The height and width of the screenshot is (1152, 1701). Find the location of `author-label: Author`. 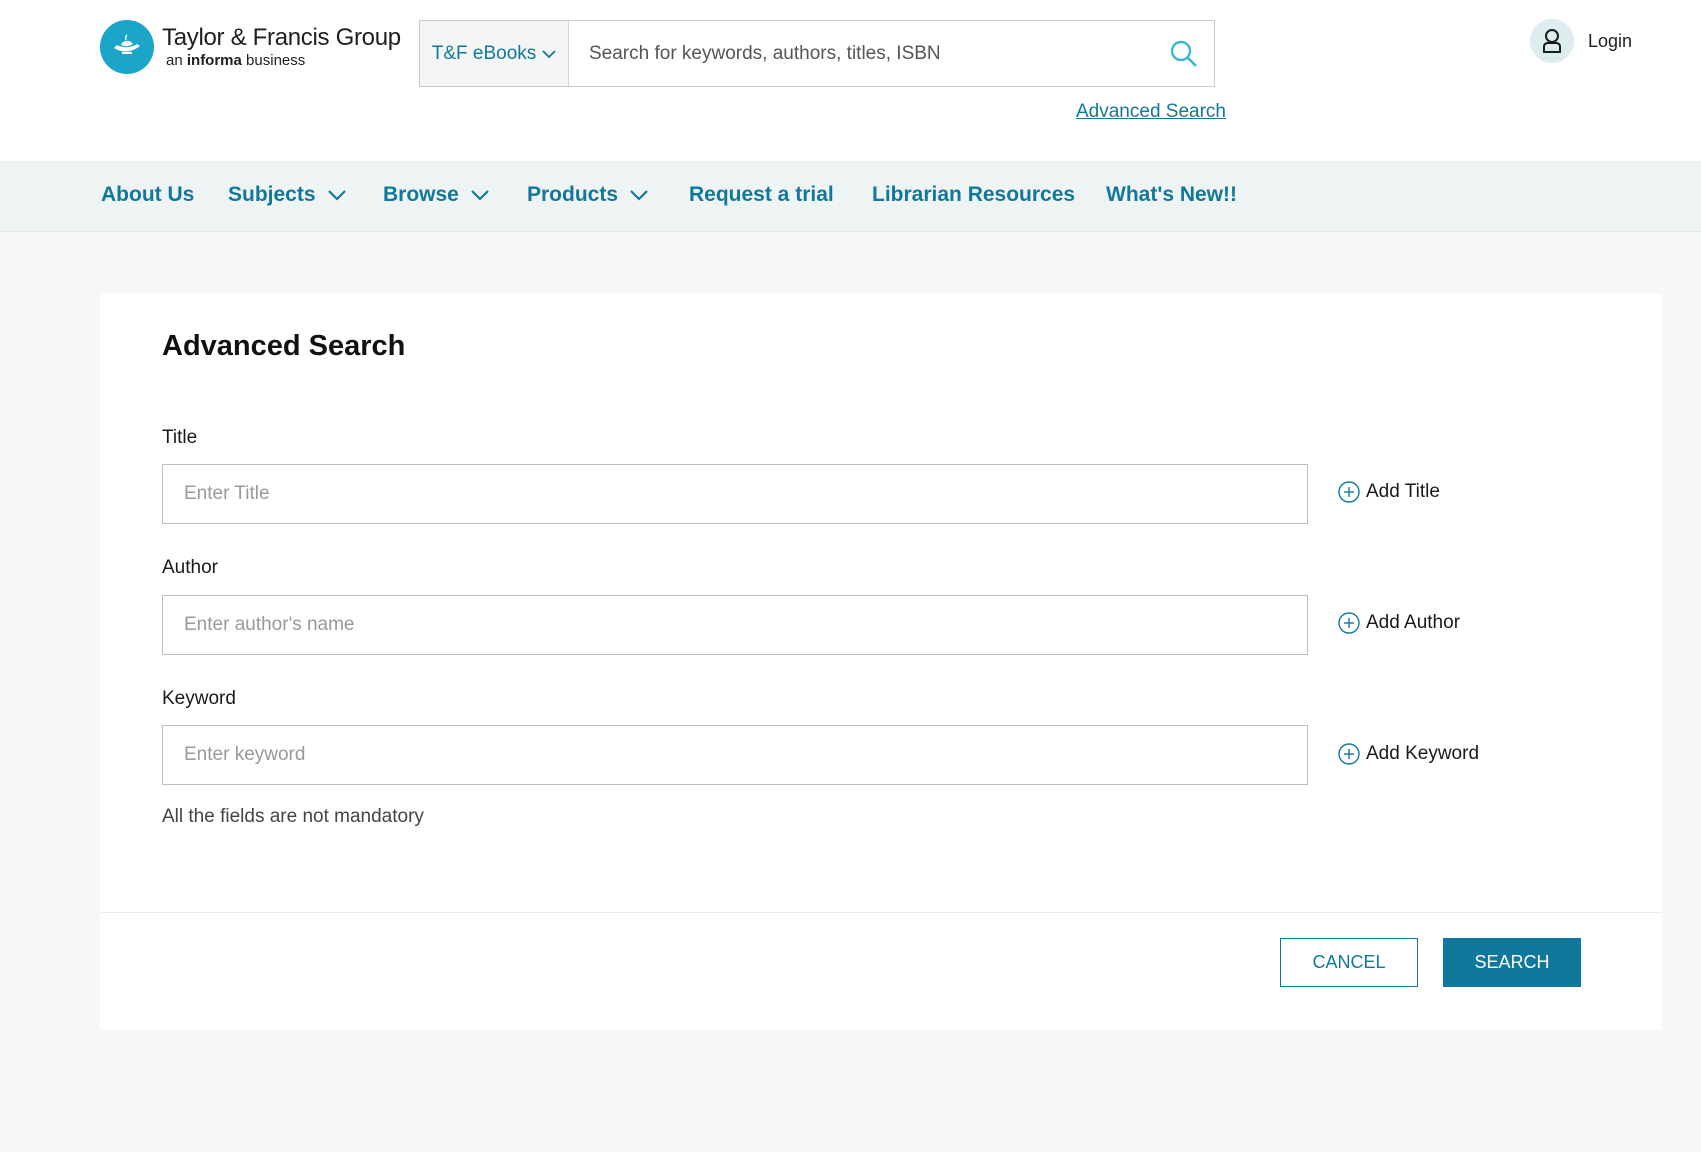

author-label: Author is located at coordinates (190, 567).